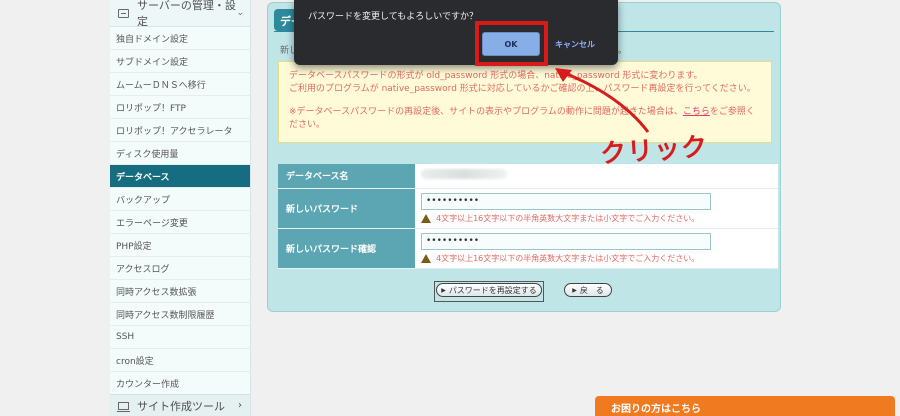  I want to click on dialog-message: パスワードを変更してもよろしいですか？, so click(393, 17).